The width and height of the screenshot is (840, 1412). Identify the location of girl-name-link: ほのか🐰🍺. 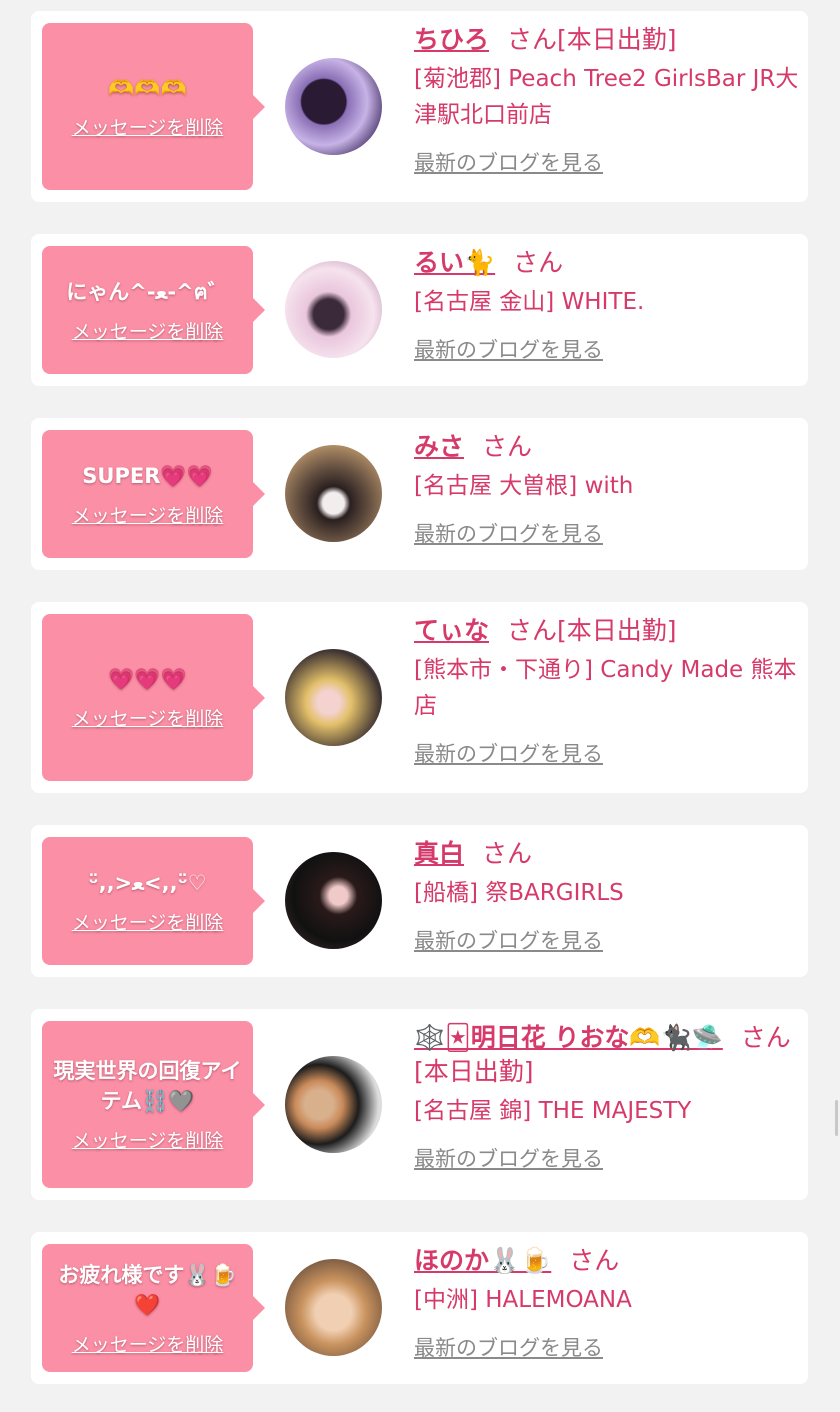
(482, 1260).